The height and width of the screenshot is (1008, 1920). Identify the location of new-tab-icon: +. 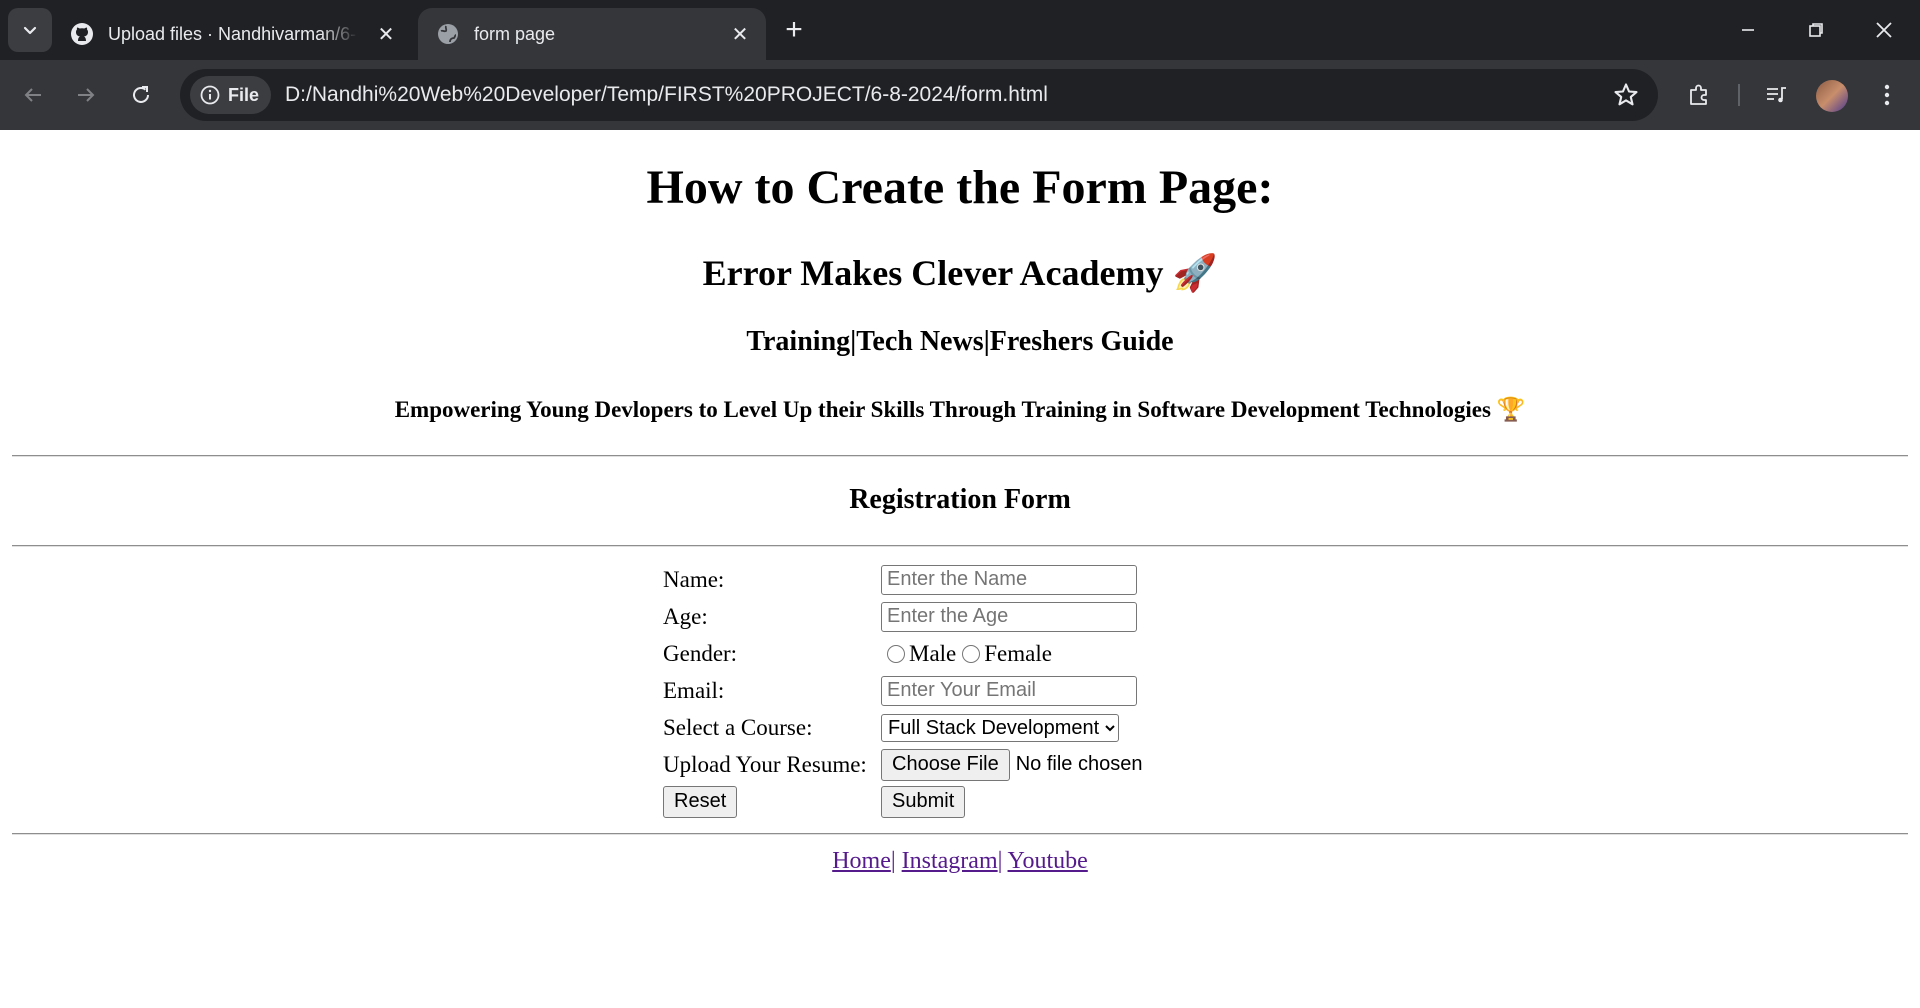
(794, 29).